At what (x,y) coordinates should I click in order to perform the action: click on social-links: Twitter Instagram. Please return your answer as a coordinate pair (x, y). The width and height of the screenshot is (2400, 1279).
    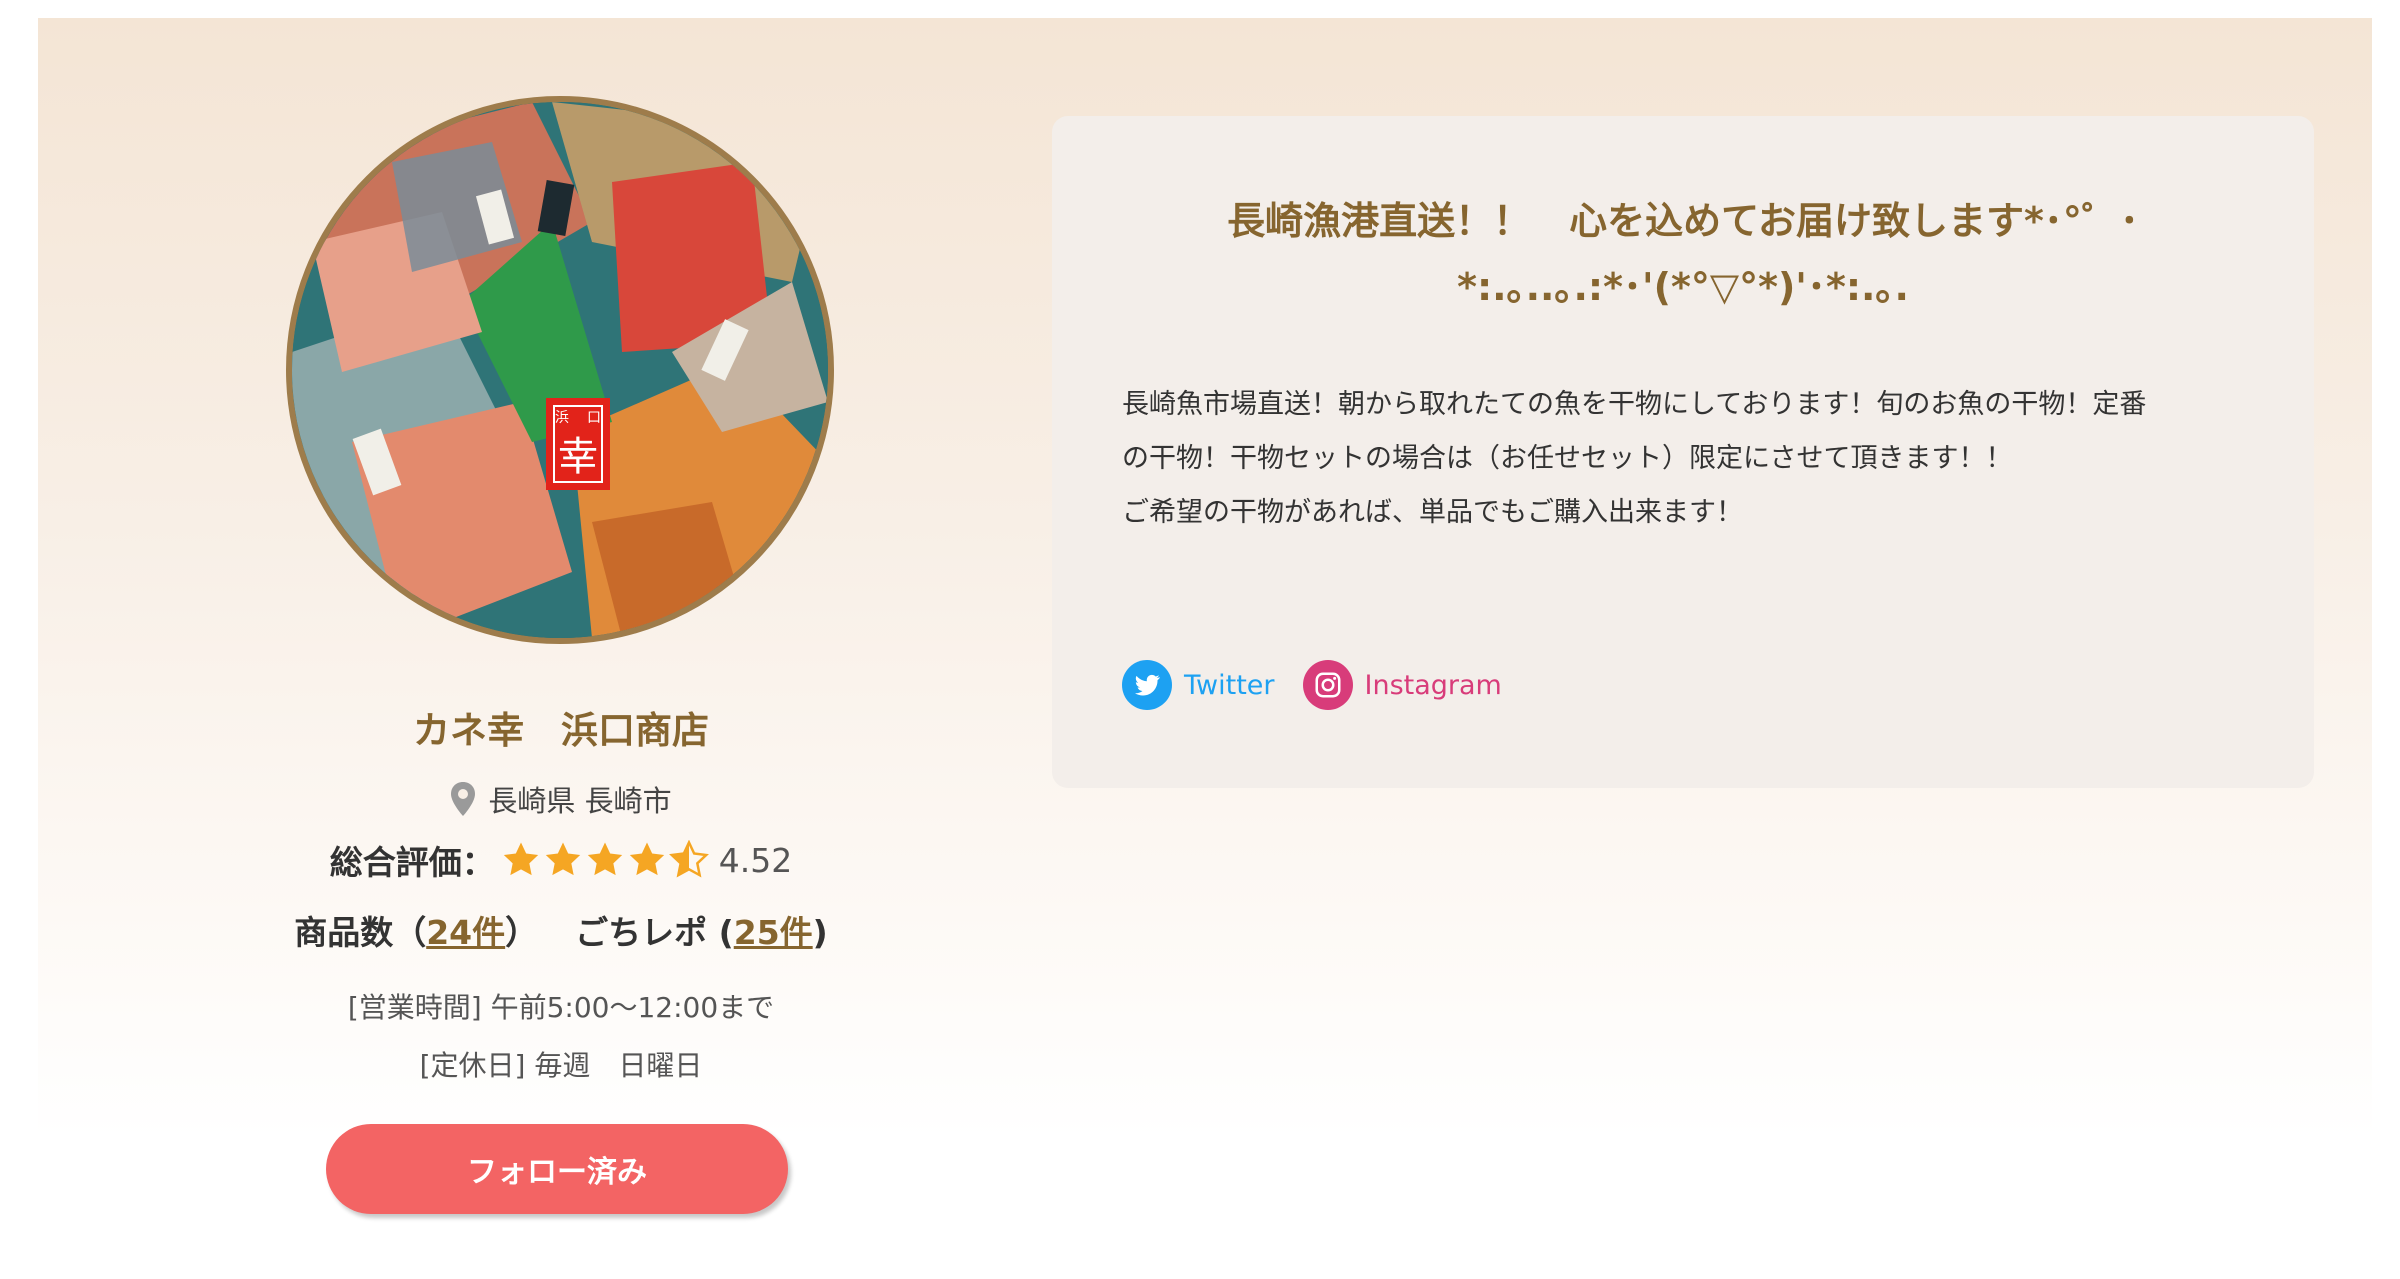
    Looking at the image, I should click on (1312, 685).